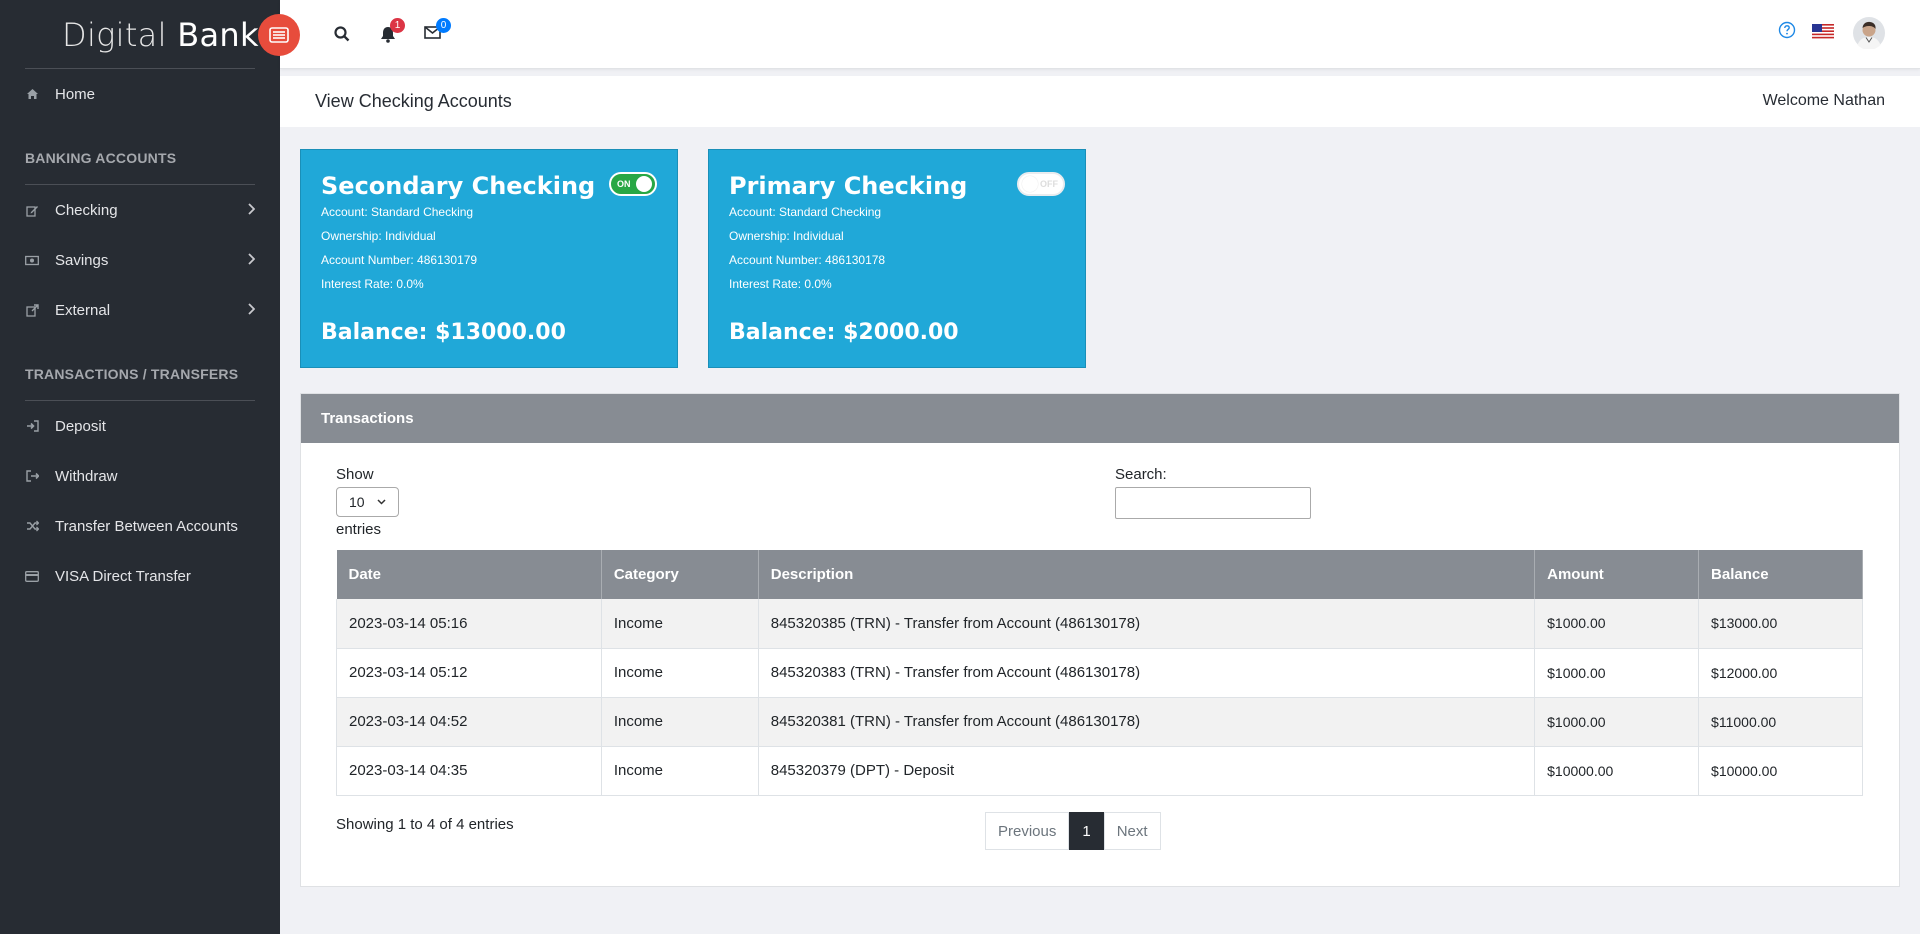  Describe the element at coordinates (82, 260) in the screenshot. I see `sidebar-item-label: Savings` at that location.